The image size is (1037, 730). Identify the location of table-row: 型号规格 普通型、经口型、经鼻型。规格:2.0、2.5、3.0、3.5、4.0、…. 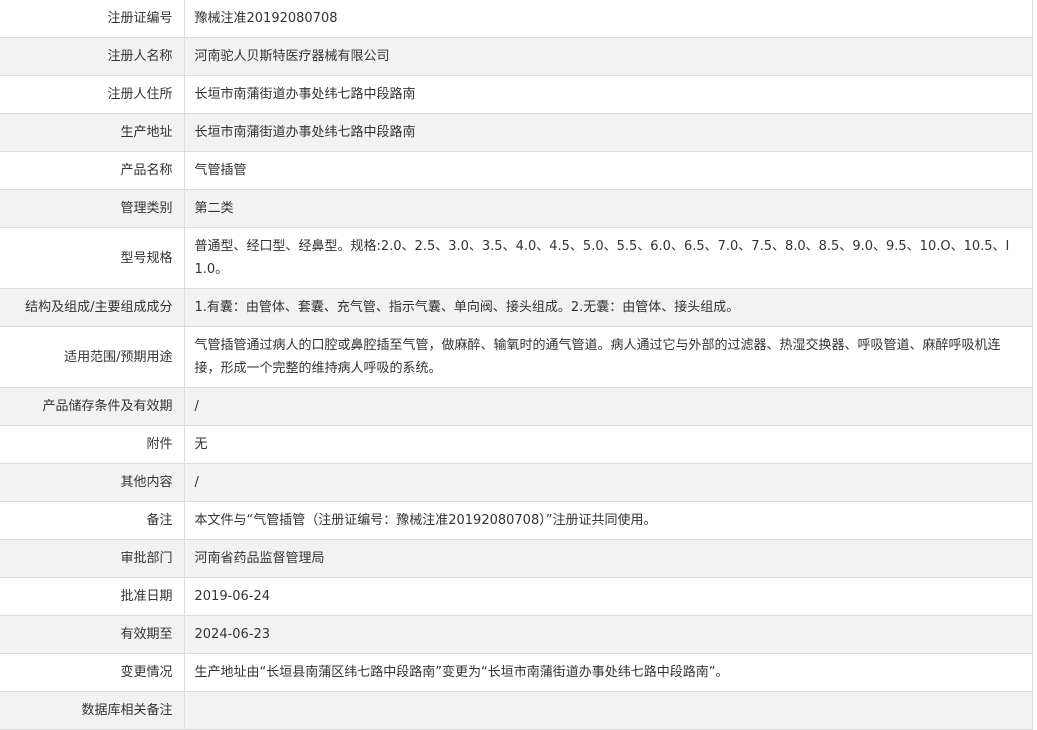
(516, 258).